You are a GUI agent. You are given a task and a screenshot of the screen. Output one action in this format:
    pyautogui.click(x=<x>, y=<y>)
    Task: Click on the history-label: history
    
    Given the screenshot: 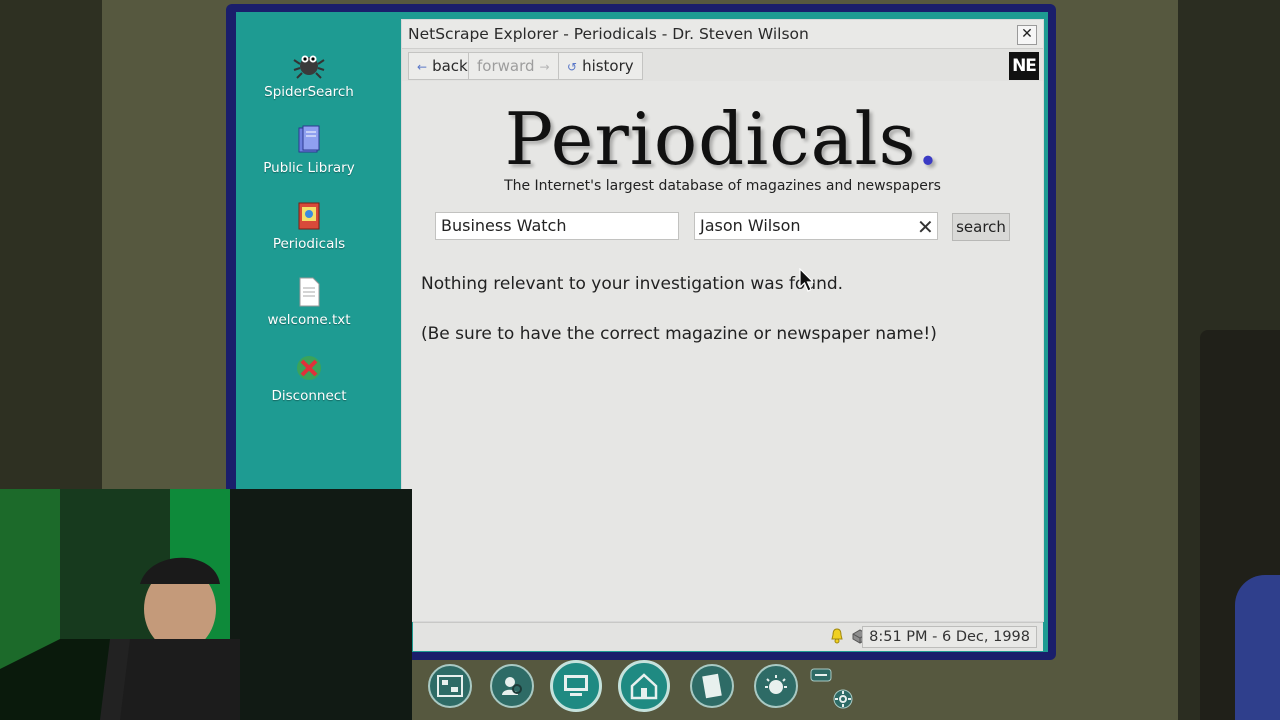 What is the action you would take?
    pyautogui.click(x=608, y=66)
    